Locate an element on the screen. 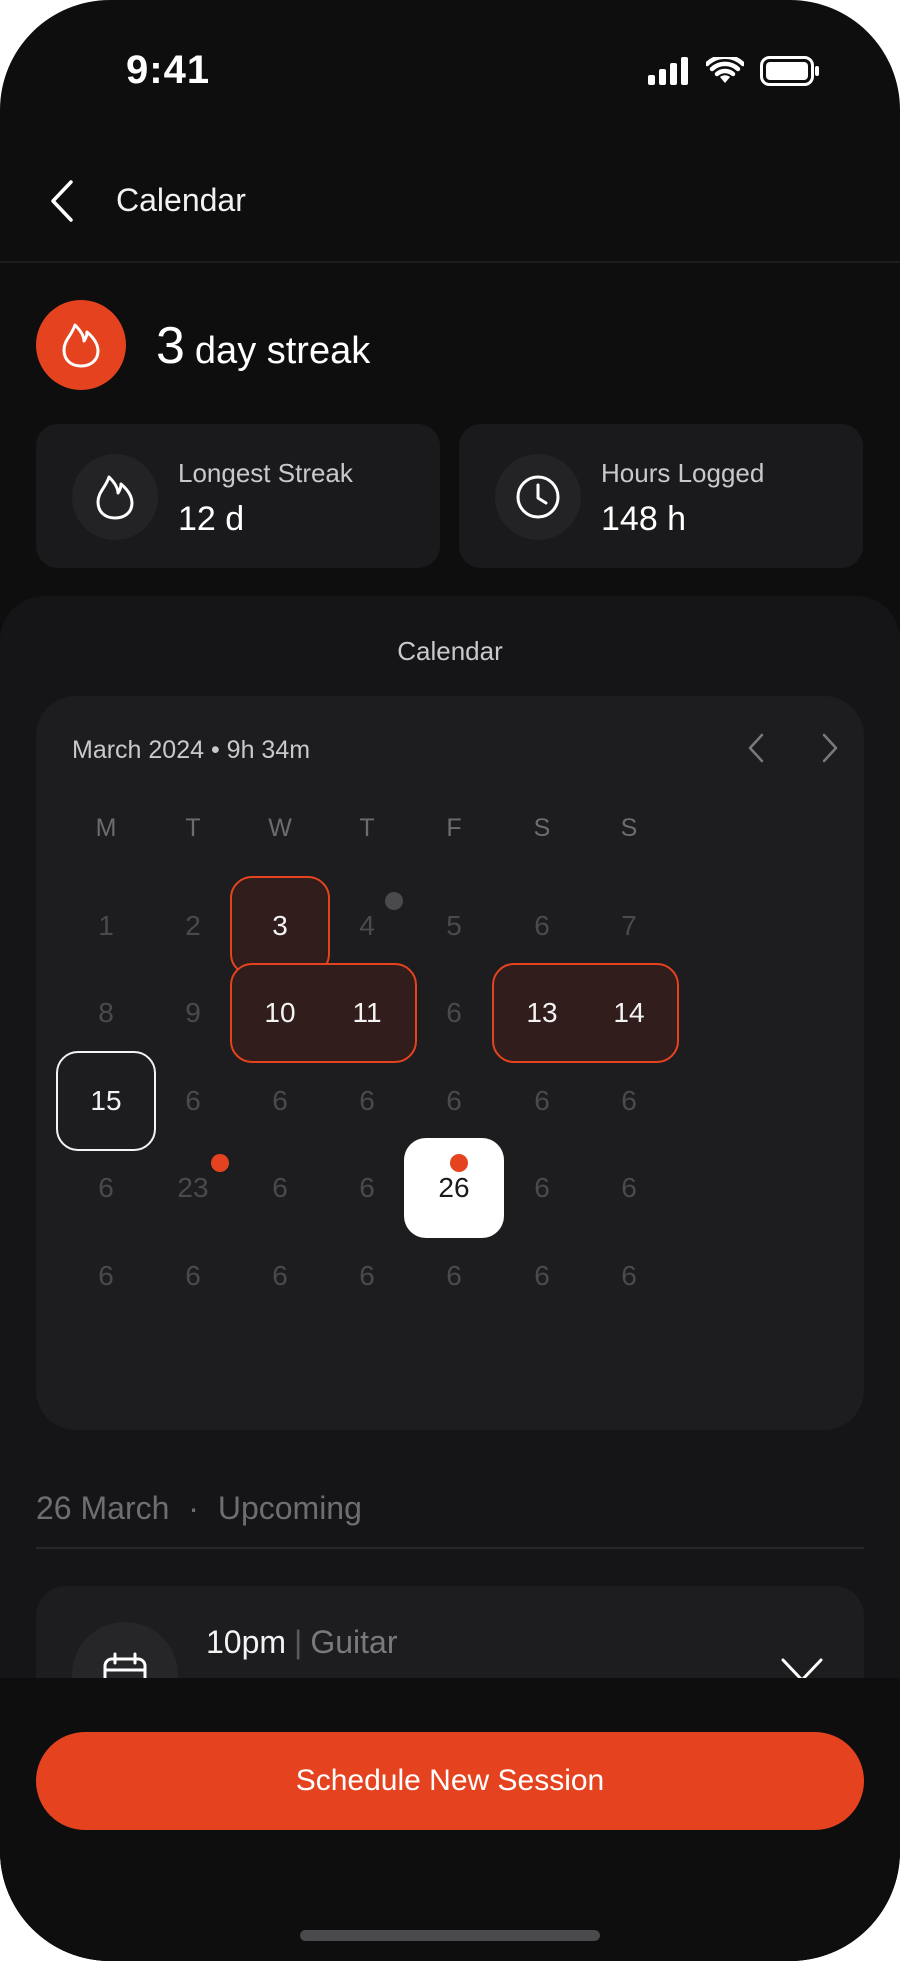 This screenshot has width=900, height=1961. weekday-label: W is located at coordinates (280, 828).